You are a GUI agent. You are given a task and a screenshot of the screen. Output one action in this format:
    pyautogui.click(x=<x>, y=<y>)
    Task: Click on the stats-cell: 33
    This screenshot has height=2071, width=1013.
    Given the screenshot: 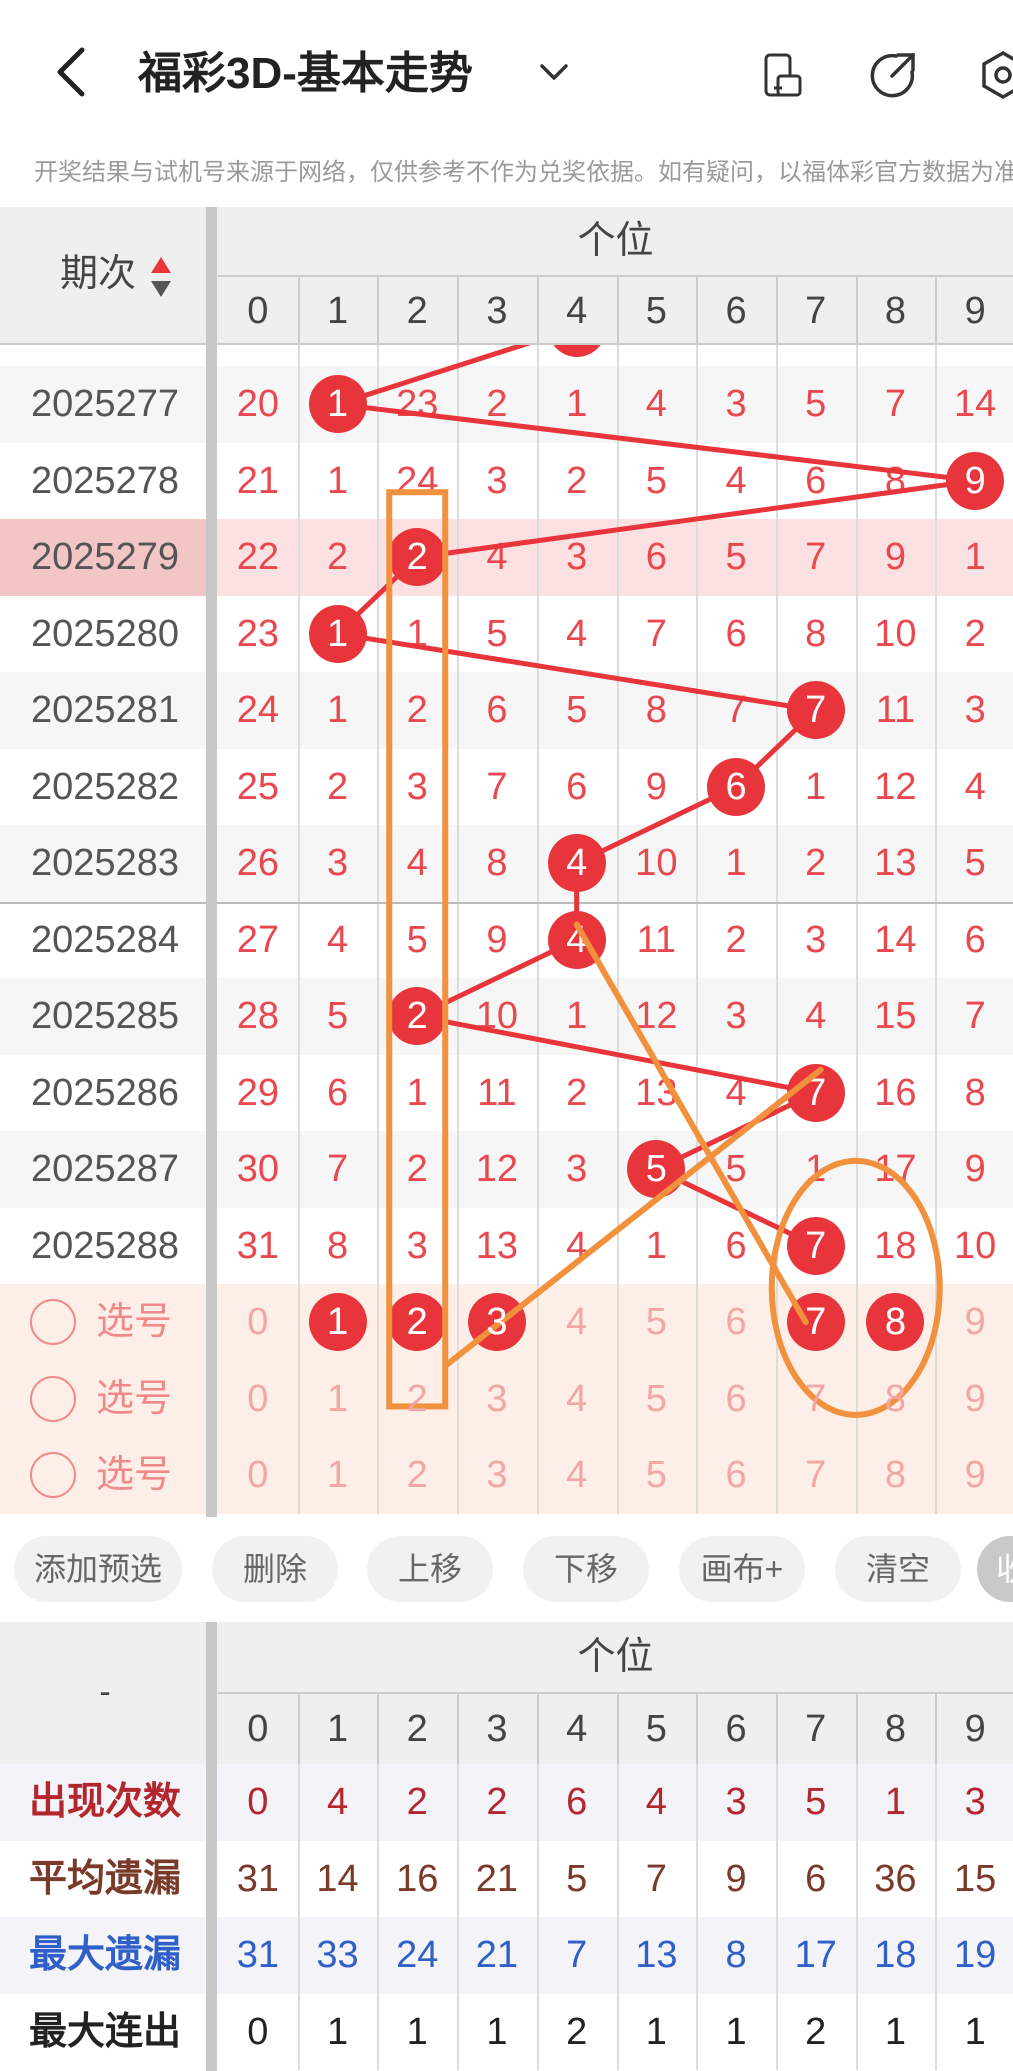 What is the action you would take?
    pyautogui.click(x=337, y=1955)
    